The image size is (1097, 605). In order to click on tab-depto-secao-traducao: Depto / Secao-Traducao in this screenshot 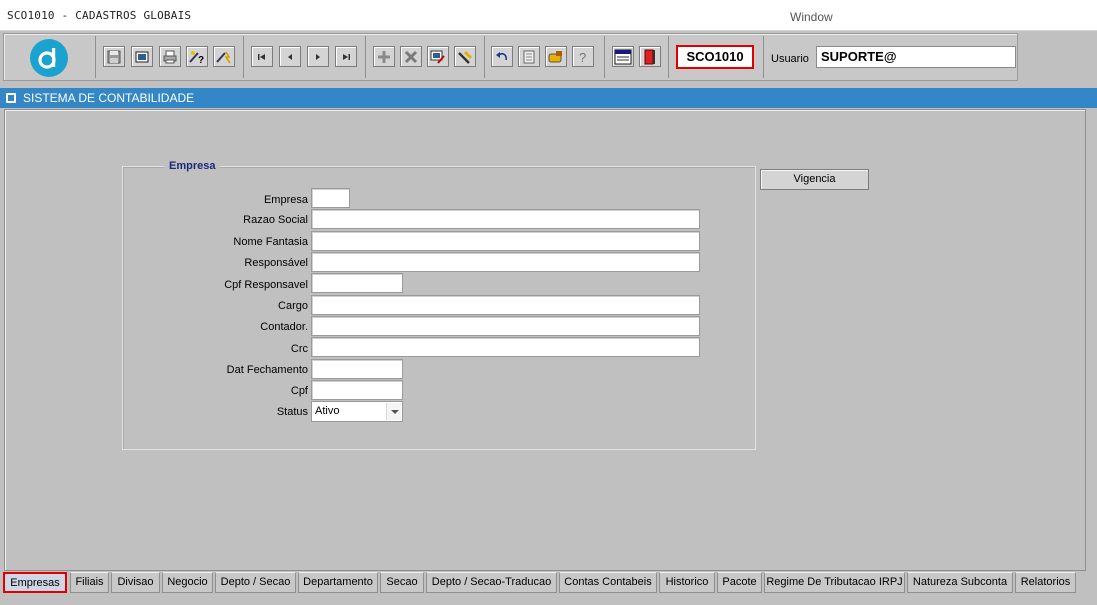, I will do `click(491, 582)`.